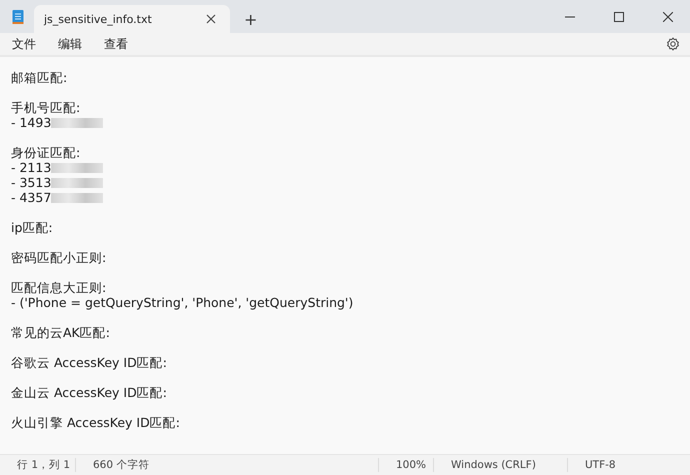 Image resolution: width=690 pixels, height=475 pixels. I want to click on text-line: - 3513, so click(31, 182).